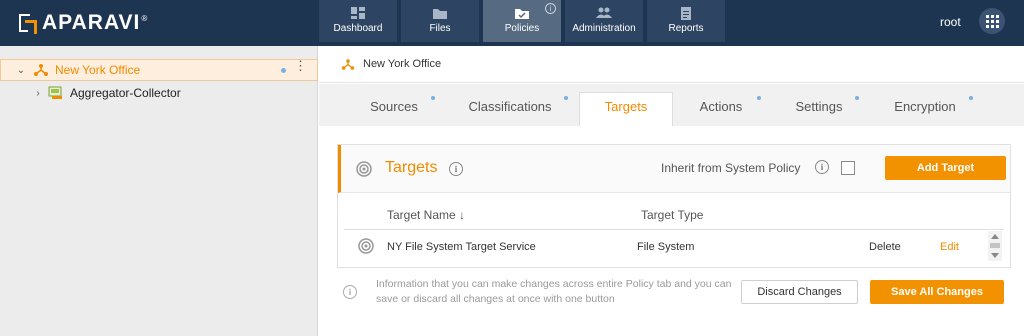  I want to click on dashboard-icon, so click(358, 13).